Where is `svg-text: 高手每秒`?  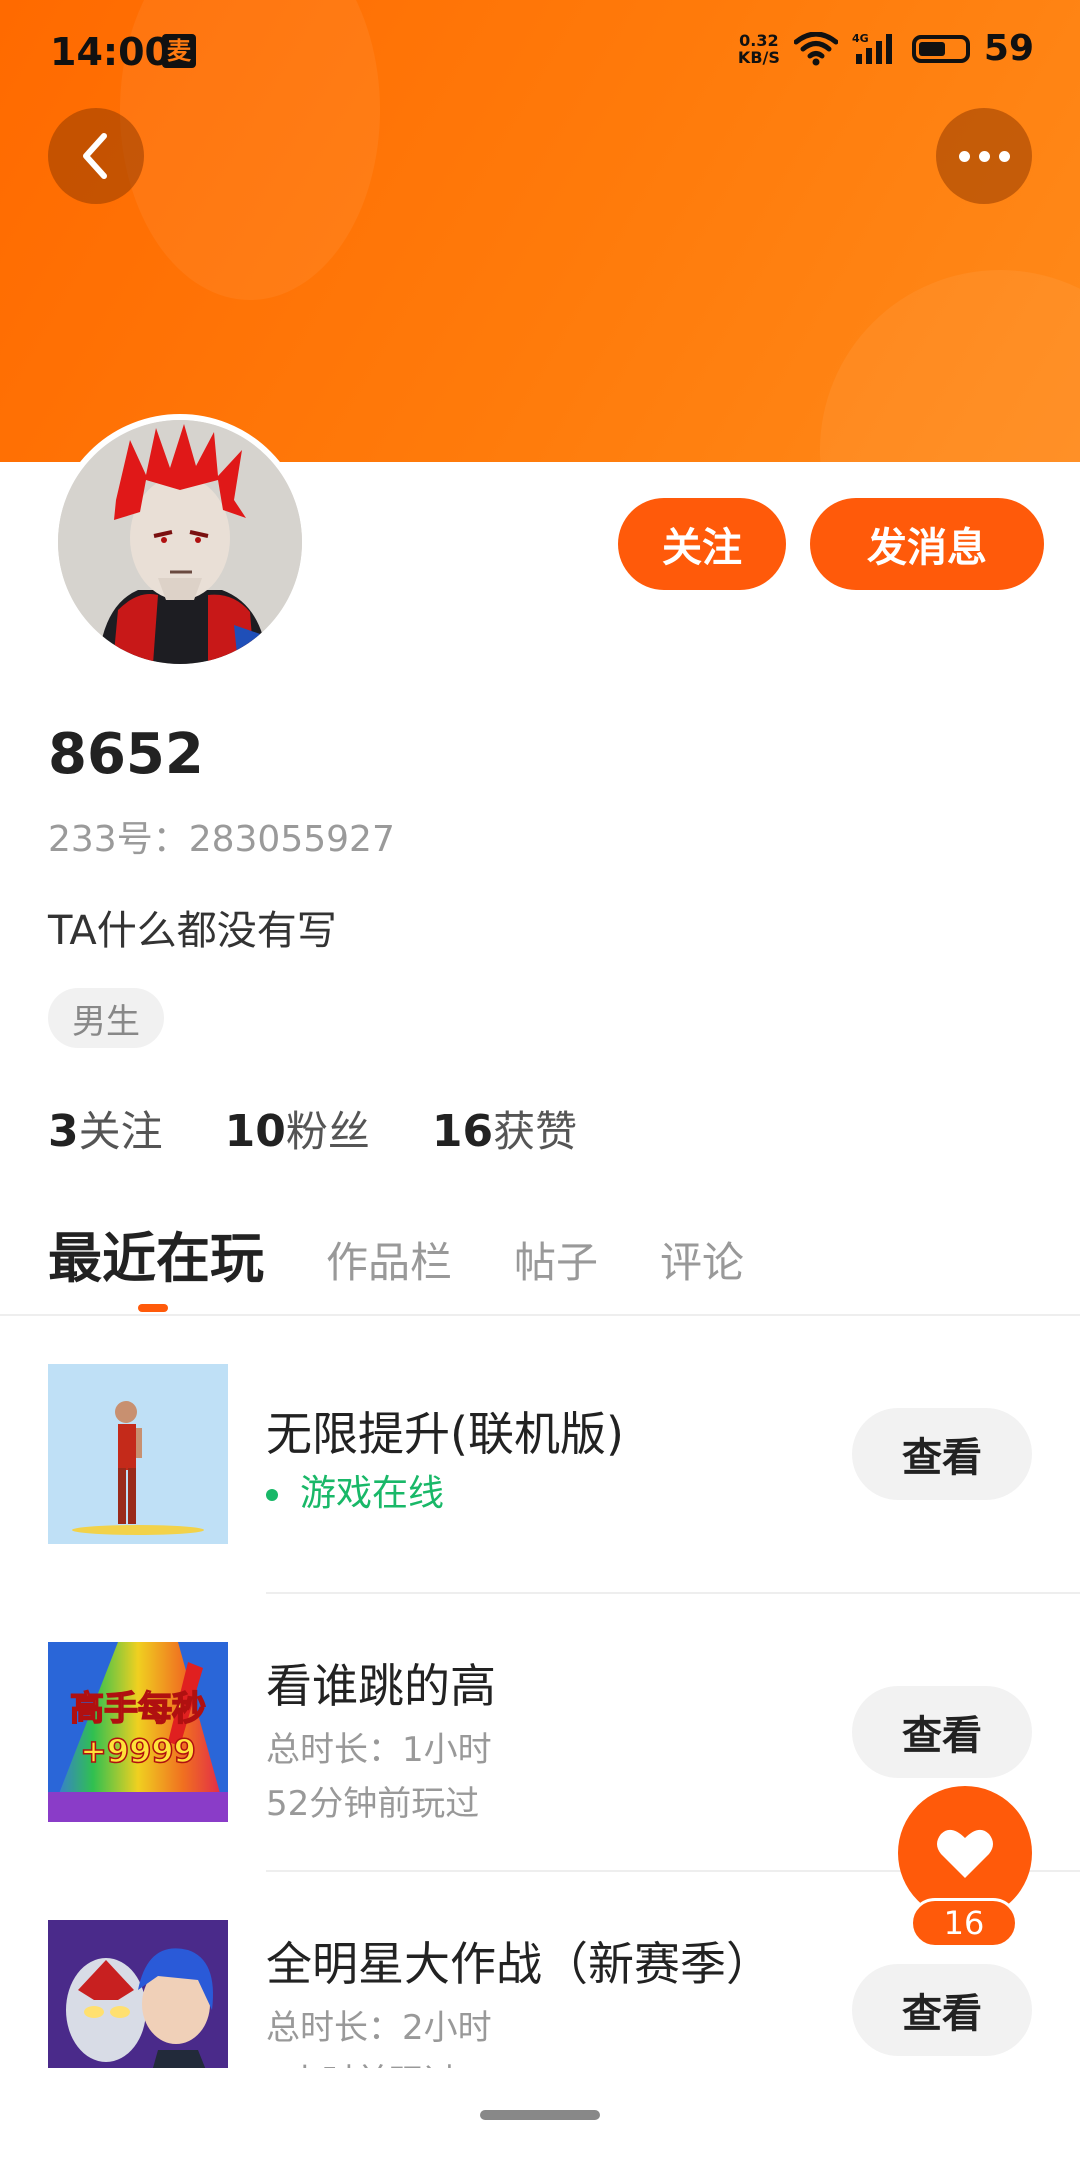 svg-text: 高手每秒 is located at coordinates (138, 1709).